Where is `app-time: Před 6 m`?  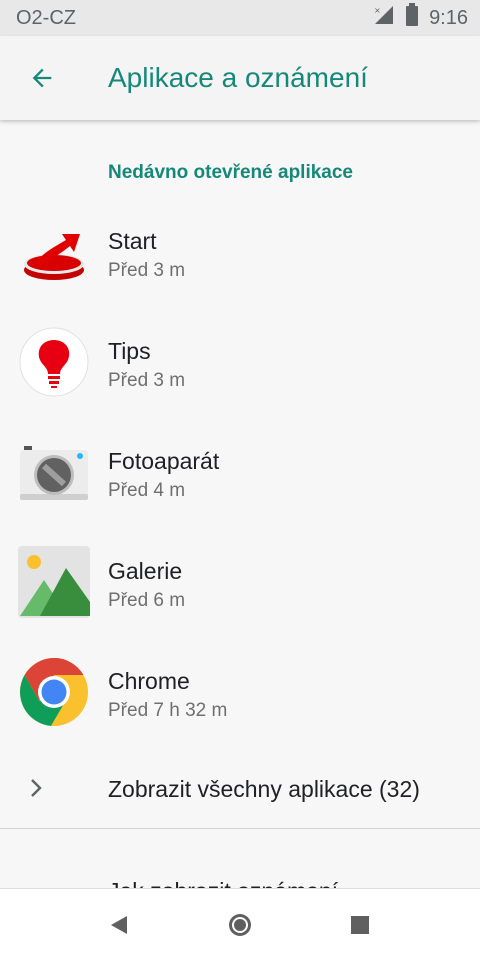 app-time: Před 6 m is located at coordinates (147, 600).